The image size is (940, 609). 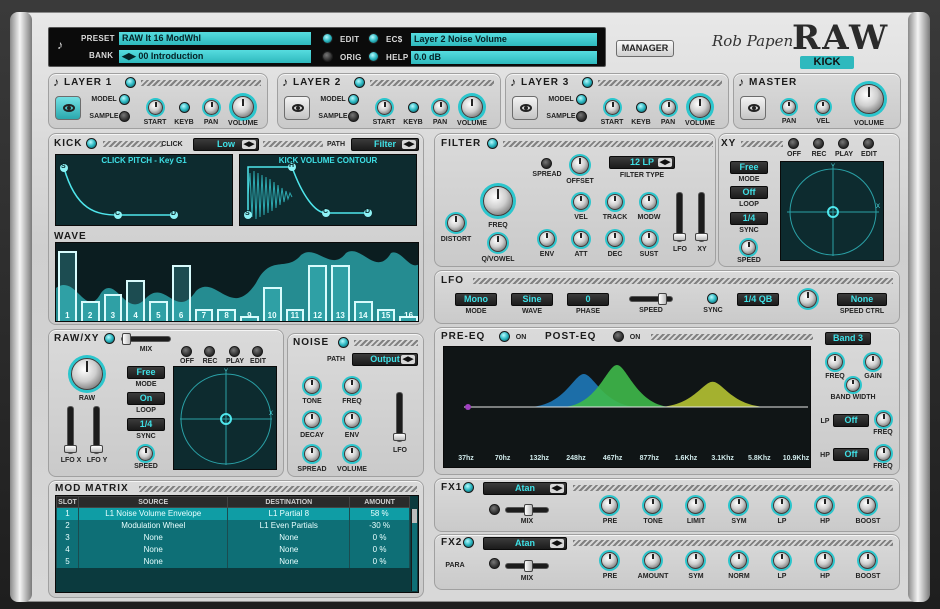 I want to click on master-volume-knob, so click(x=869, y=99).